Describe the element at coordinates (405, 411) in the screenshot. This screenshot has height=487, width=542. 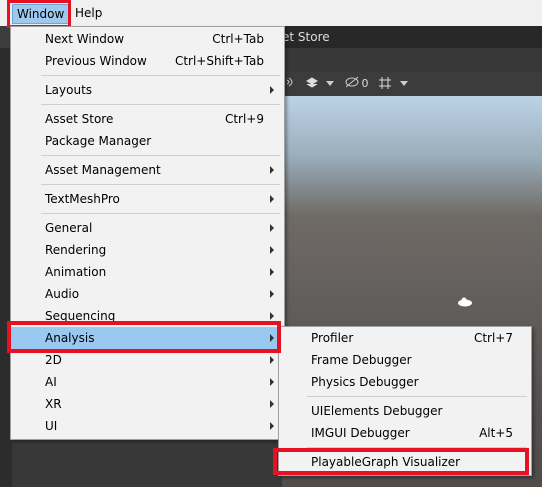
I see `submenu-item-uielements-debugger: UIElements Debugger` at that location.